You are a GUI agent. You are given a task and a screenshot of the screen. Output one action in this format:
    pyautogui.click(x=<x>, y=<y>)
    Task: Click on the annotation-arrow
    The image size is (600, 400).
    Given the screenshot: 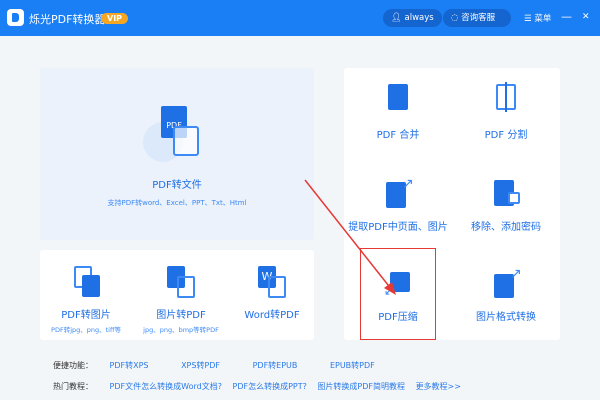 What is the action you would take?
    pyautogui.click(x=350, y=237)
    